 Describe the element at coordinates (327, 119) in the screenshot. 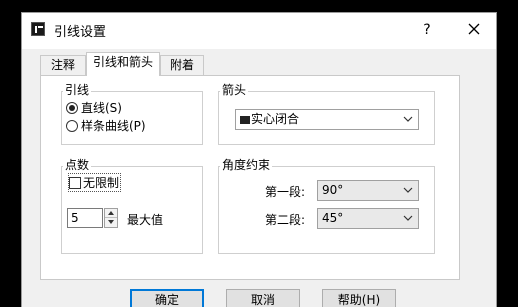

I see `arrowhead-select: 实心闭合` at that location.